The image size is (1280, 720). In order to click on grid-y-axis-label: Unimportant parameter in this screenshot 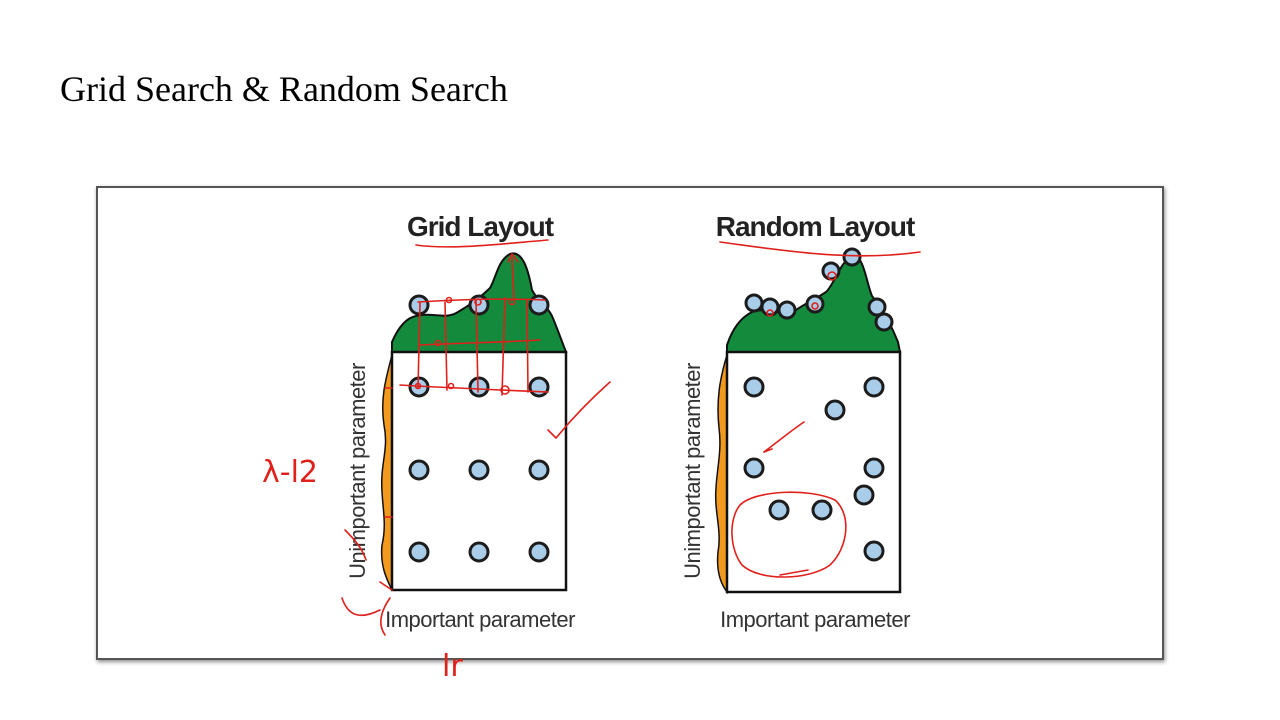, I will do `click(357, 471)`.